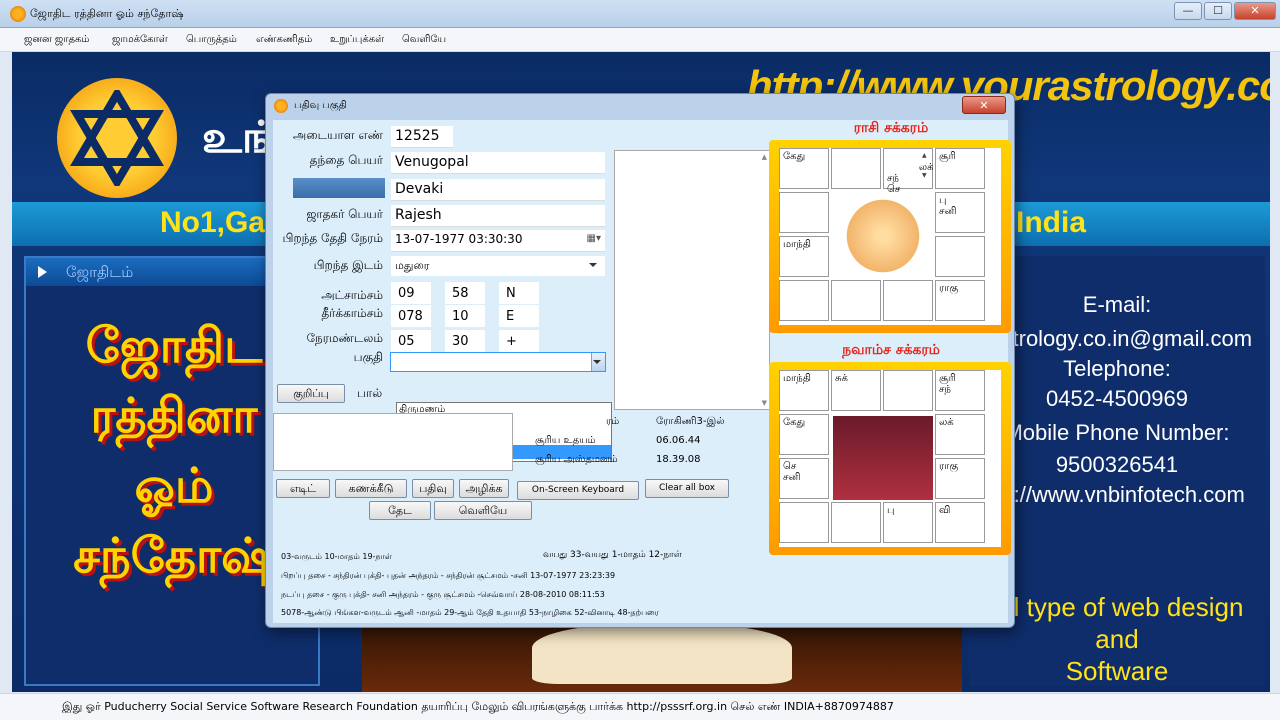 This screenshot has height=720, width=1280. I want to click on menu-item-horoscope: ஜனன ஜாதகம், so click(56, 40).